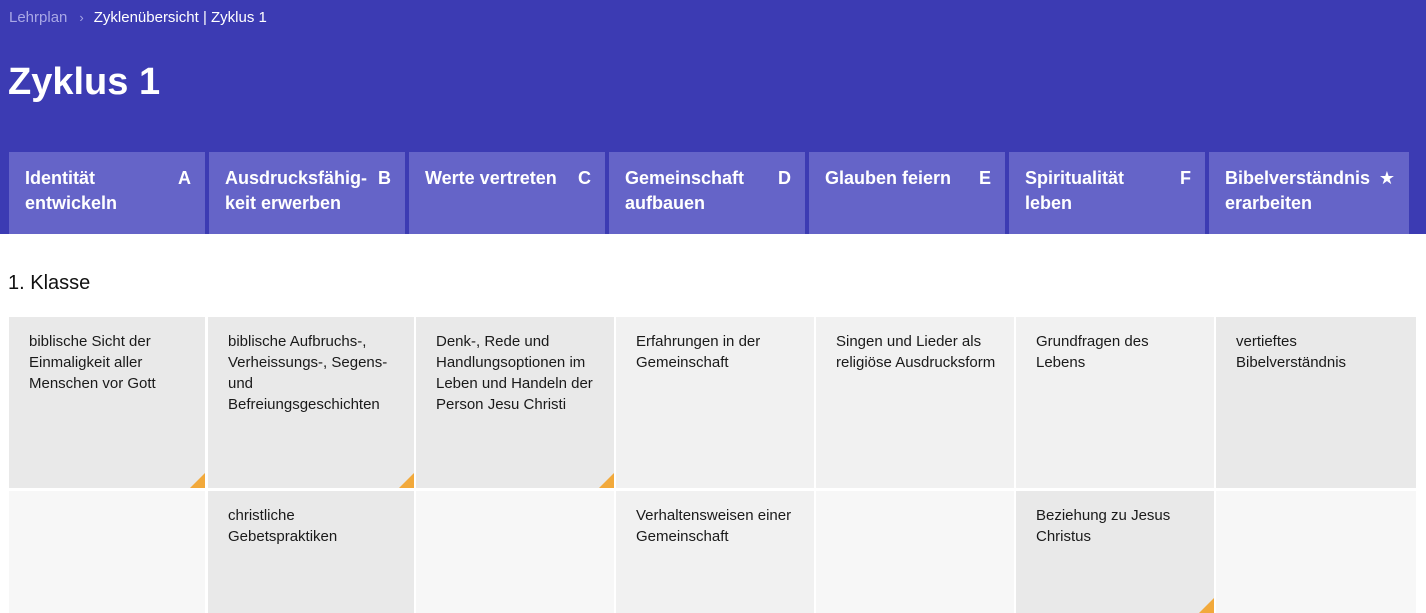 Image resolution: width=1426 pixels, height=613 pixels. I want to click on tab-bibelverstaendnis: Bibelverständnis erarbeiten ★, so click(1309, 193).